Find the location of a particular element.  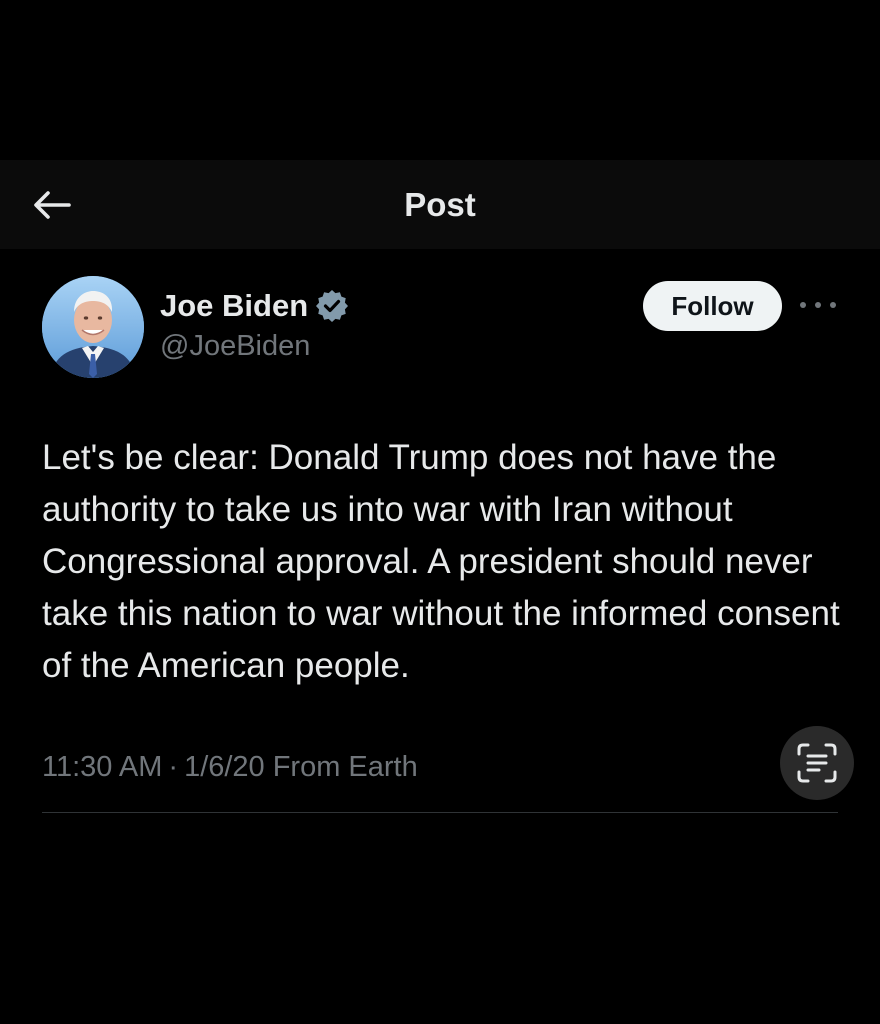

divider is located at coordinates (440, 812).